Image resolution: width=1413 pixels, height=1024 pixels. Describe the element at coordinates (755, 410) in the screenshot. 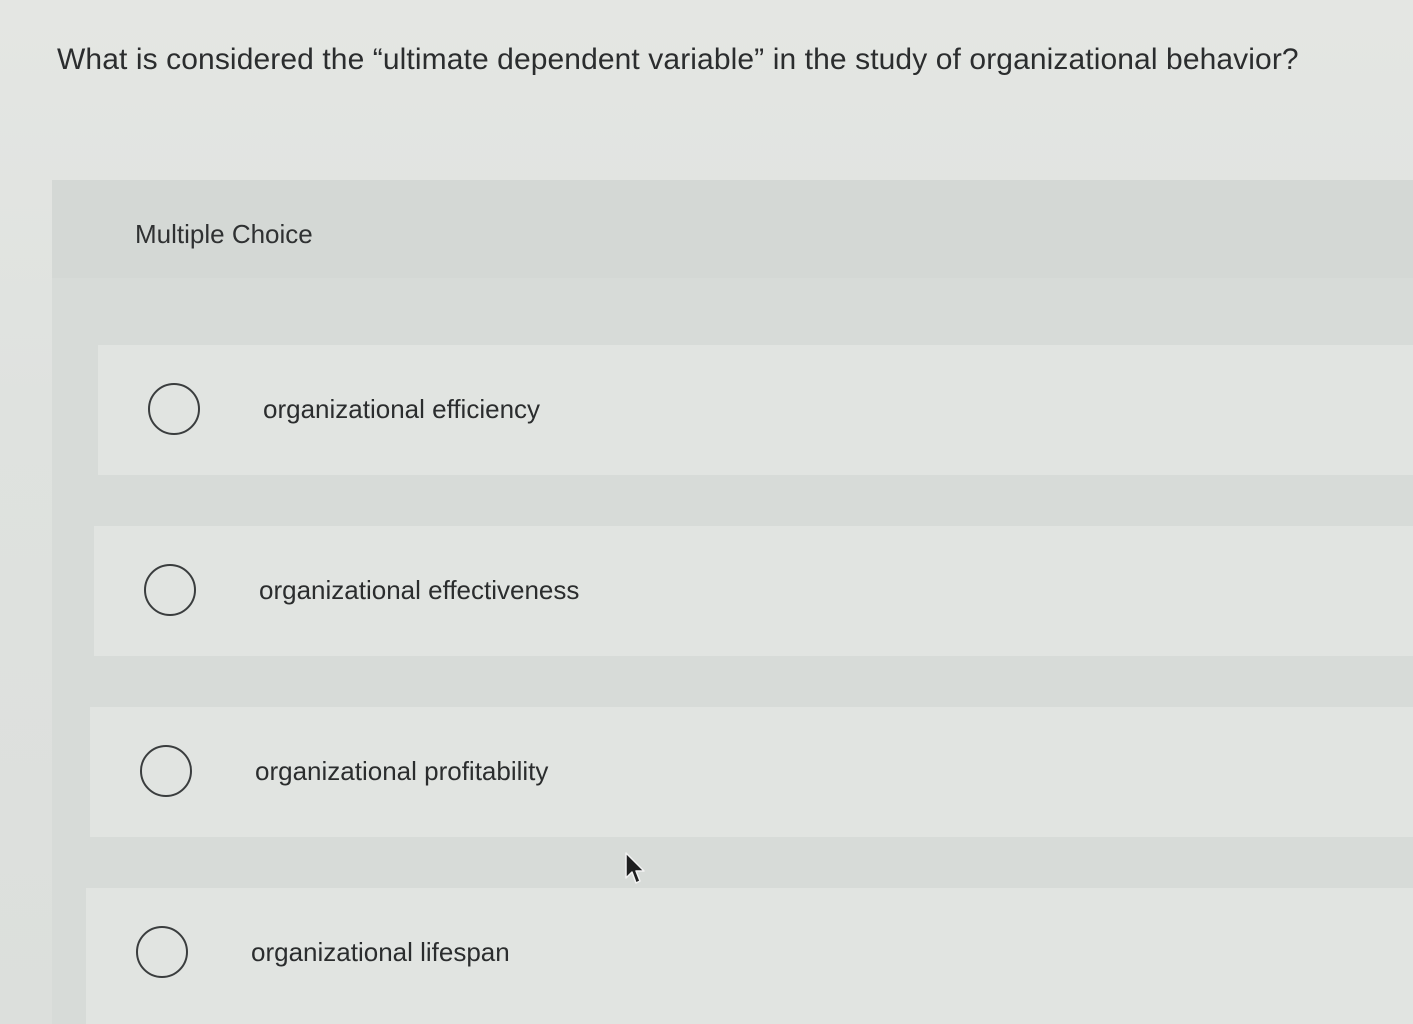

I see `answer-option-efficiency: organizational efficiency` at that location.